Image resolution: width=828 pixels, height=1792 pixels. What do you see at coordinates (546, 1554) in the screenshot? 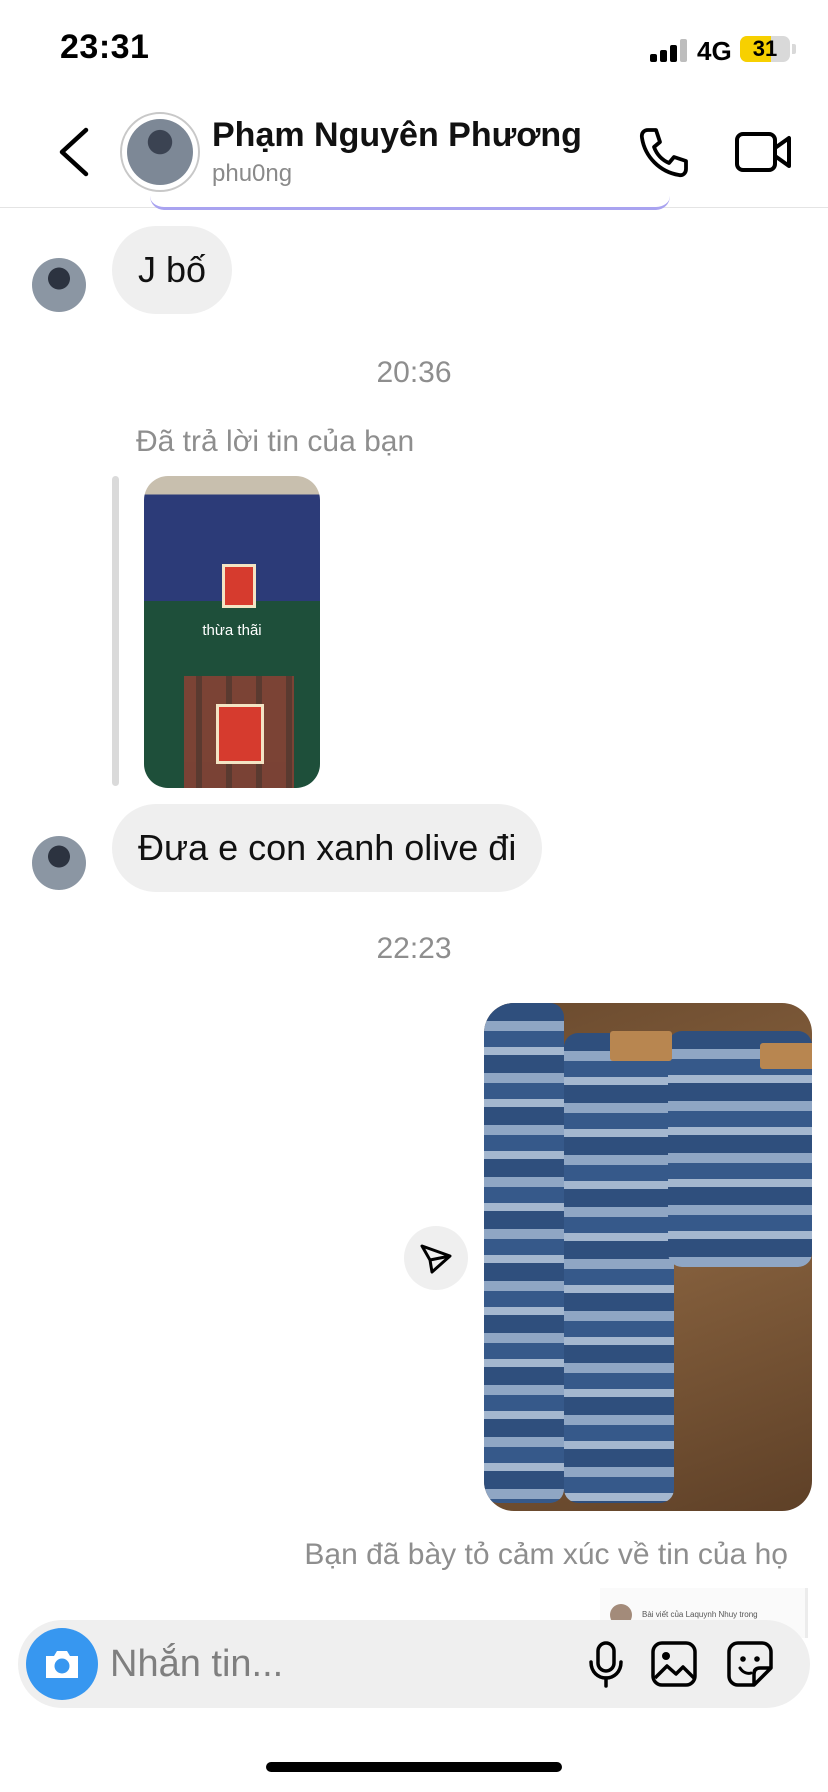
I see `reaction-note: Bạn đã bày tỏ cảm xúc về tin của họ` at bounding box center [546, 1554].